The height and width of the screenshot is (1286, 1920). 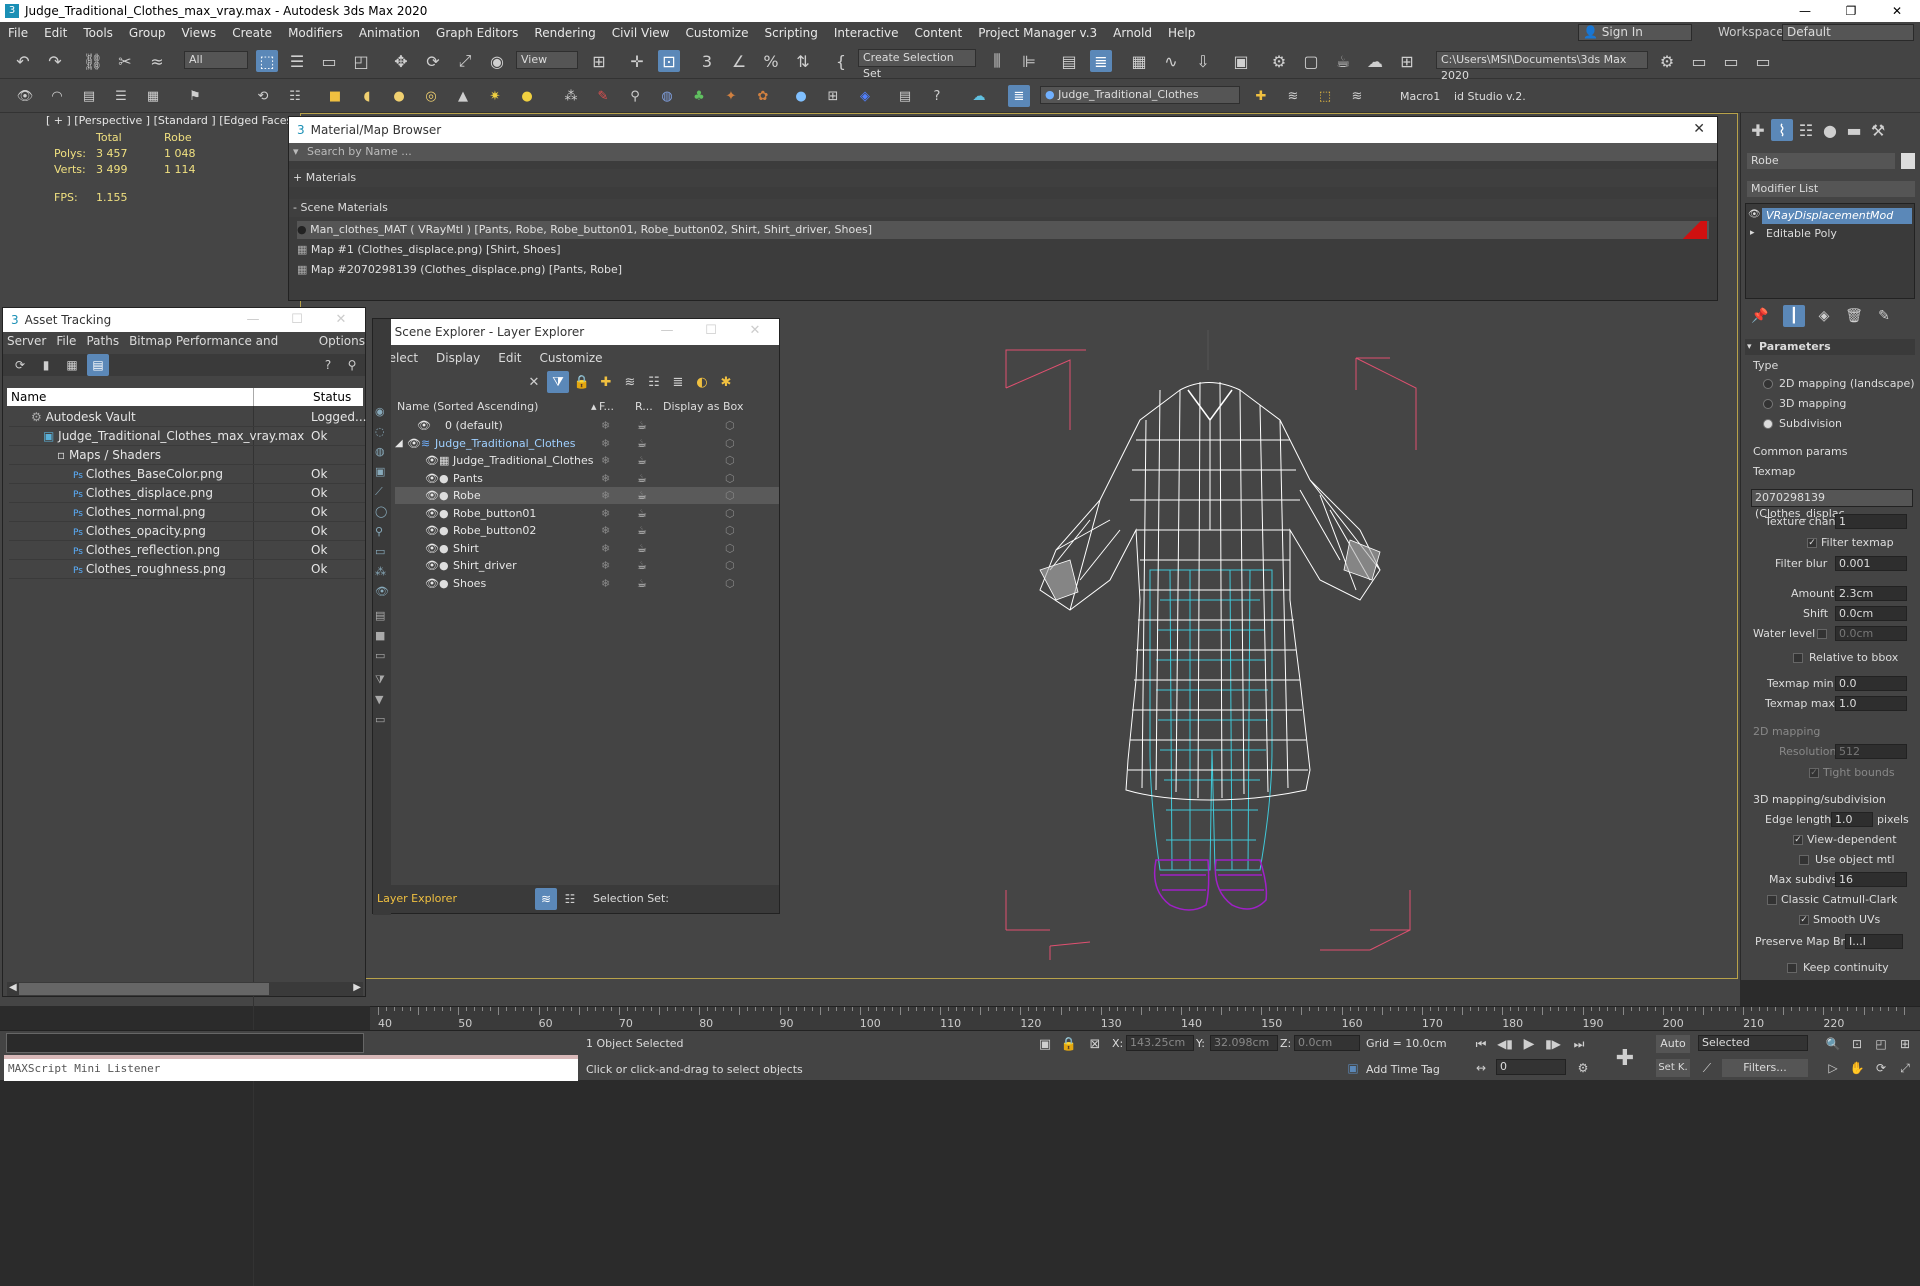 I want to click on angle-snap-icon: ∠, so click(x=739, y=61).